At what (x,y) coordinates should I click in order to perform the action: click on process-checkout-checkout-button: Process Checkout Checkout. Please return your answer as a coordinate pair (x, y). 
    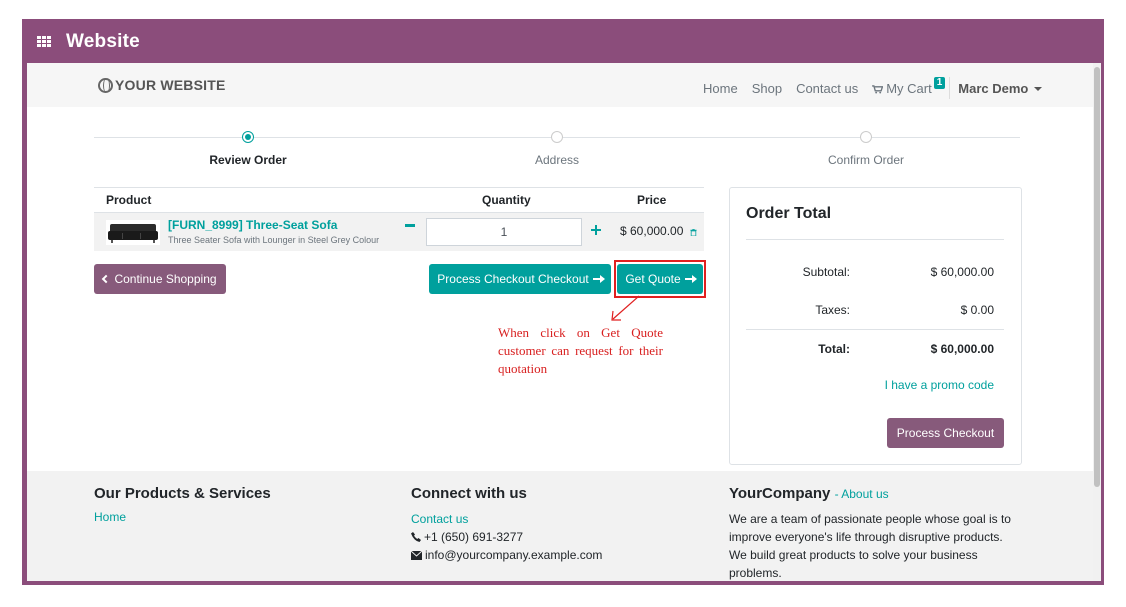
    Looking at the image, I should click on (520, 279).